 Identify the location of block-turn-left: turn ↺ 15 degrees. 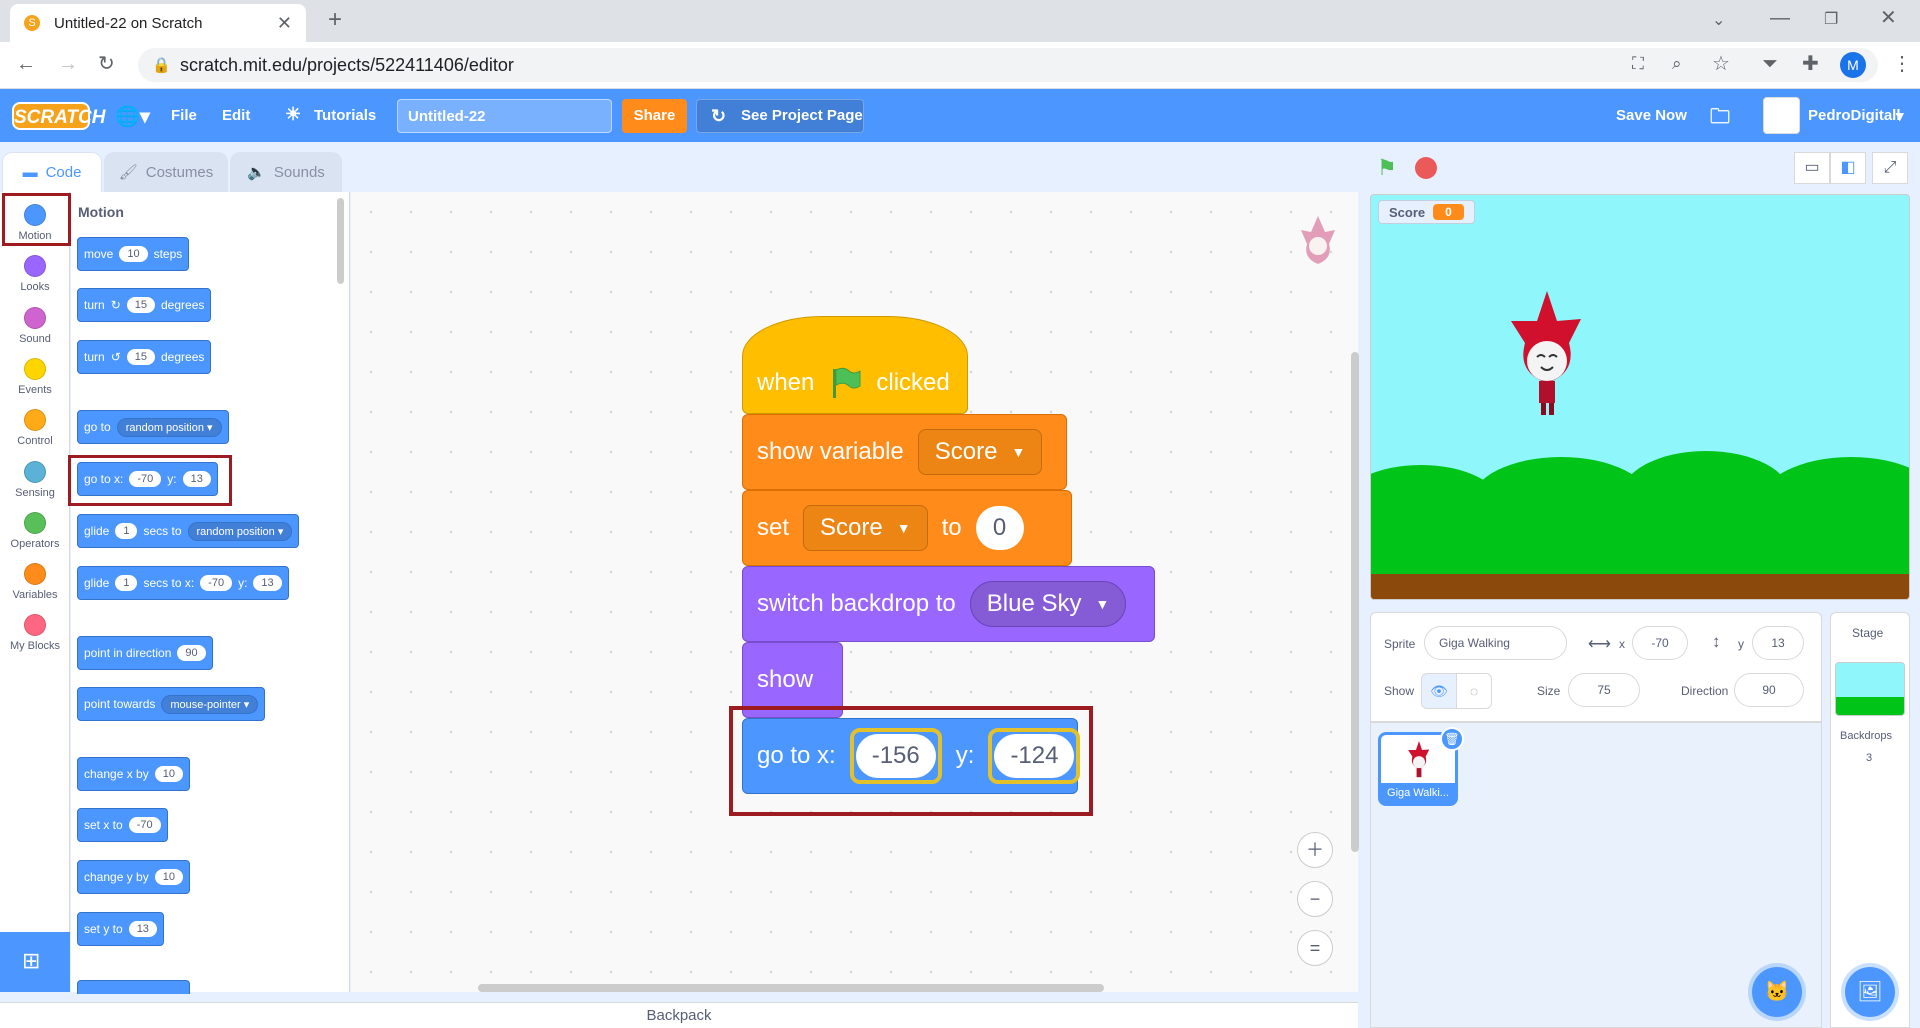
(144, 357).